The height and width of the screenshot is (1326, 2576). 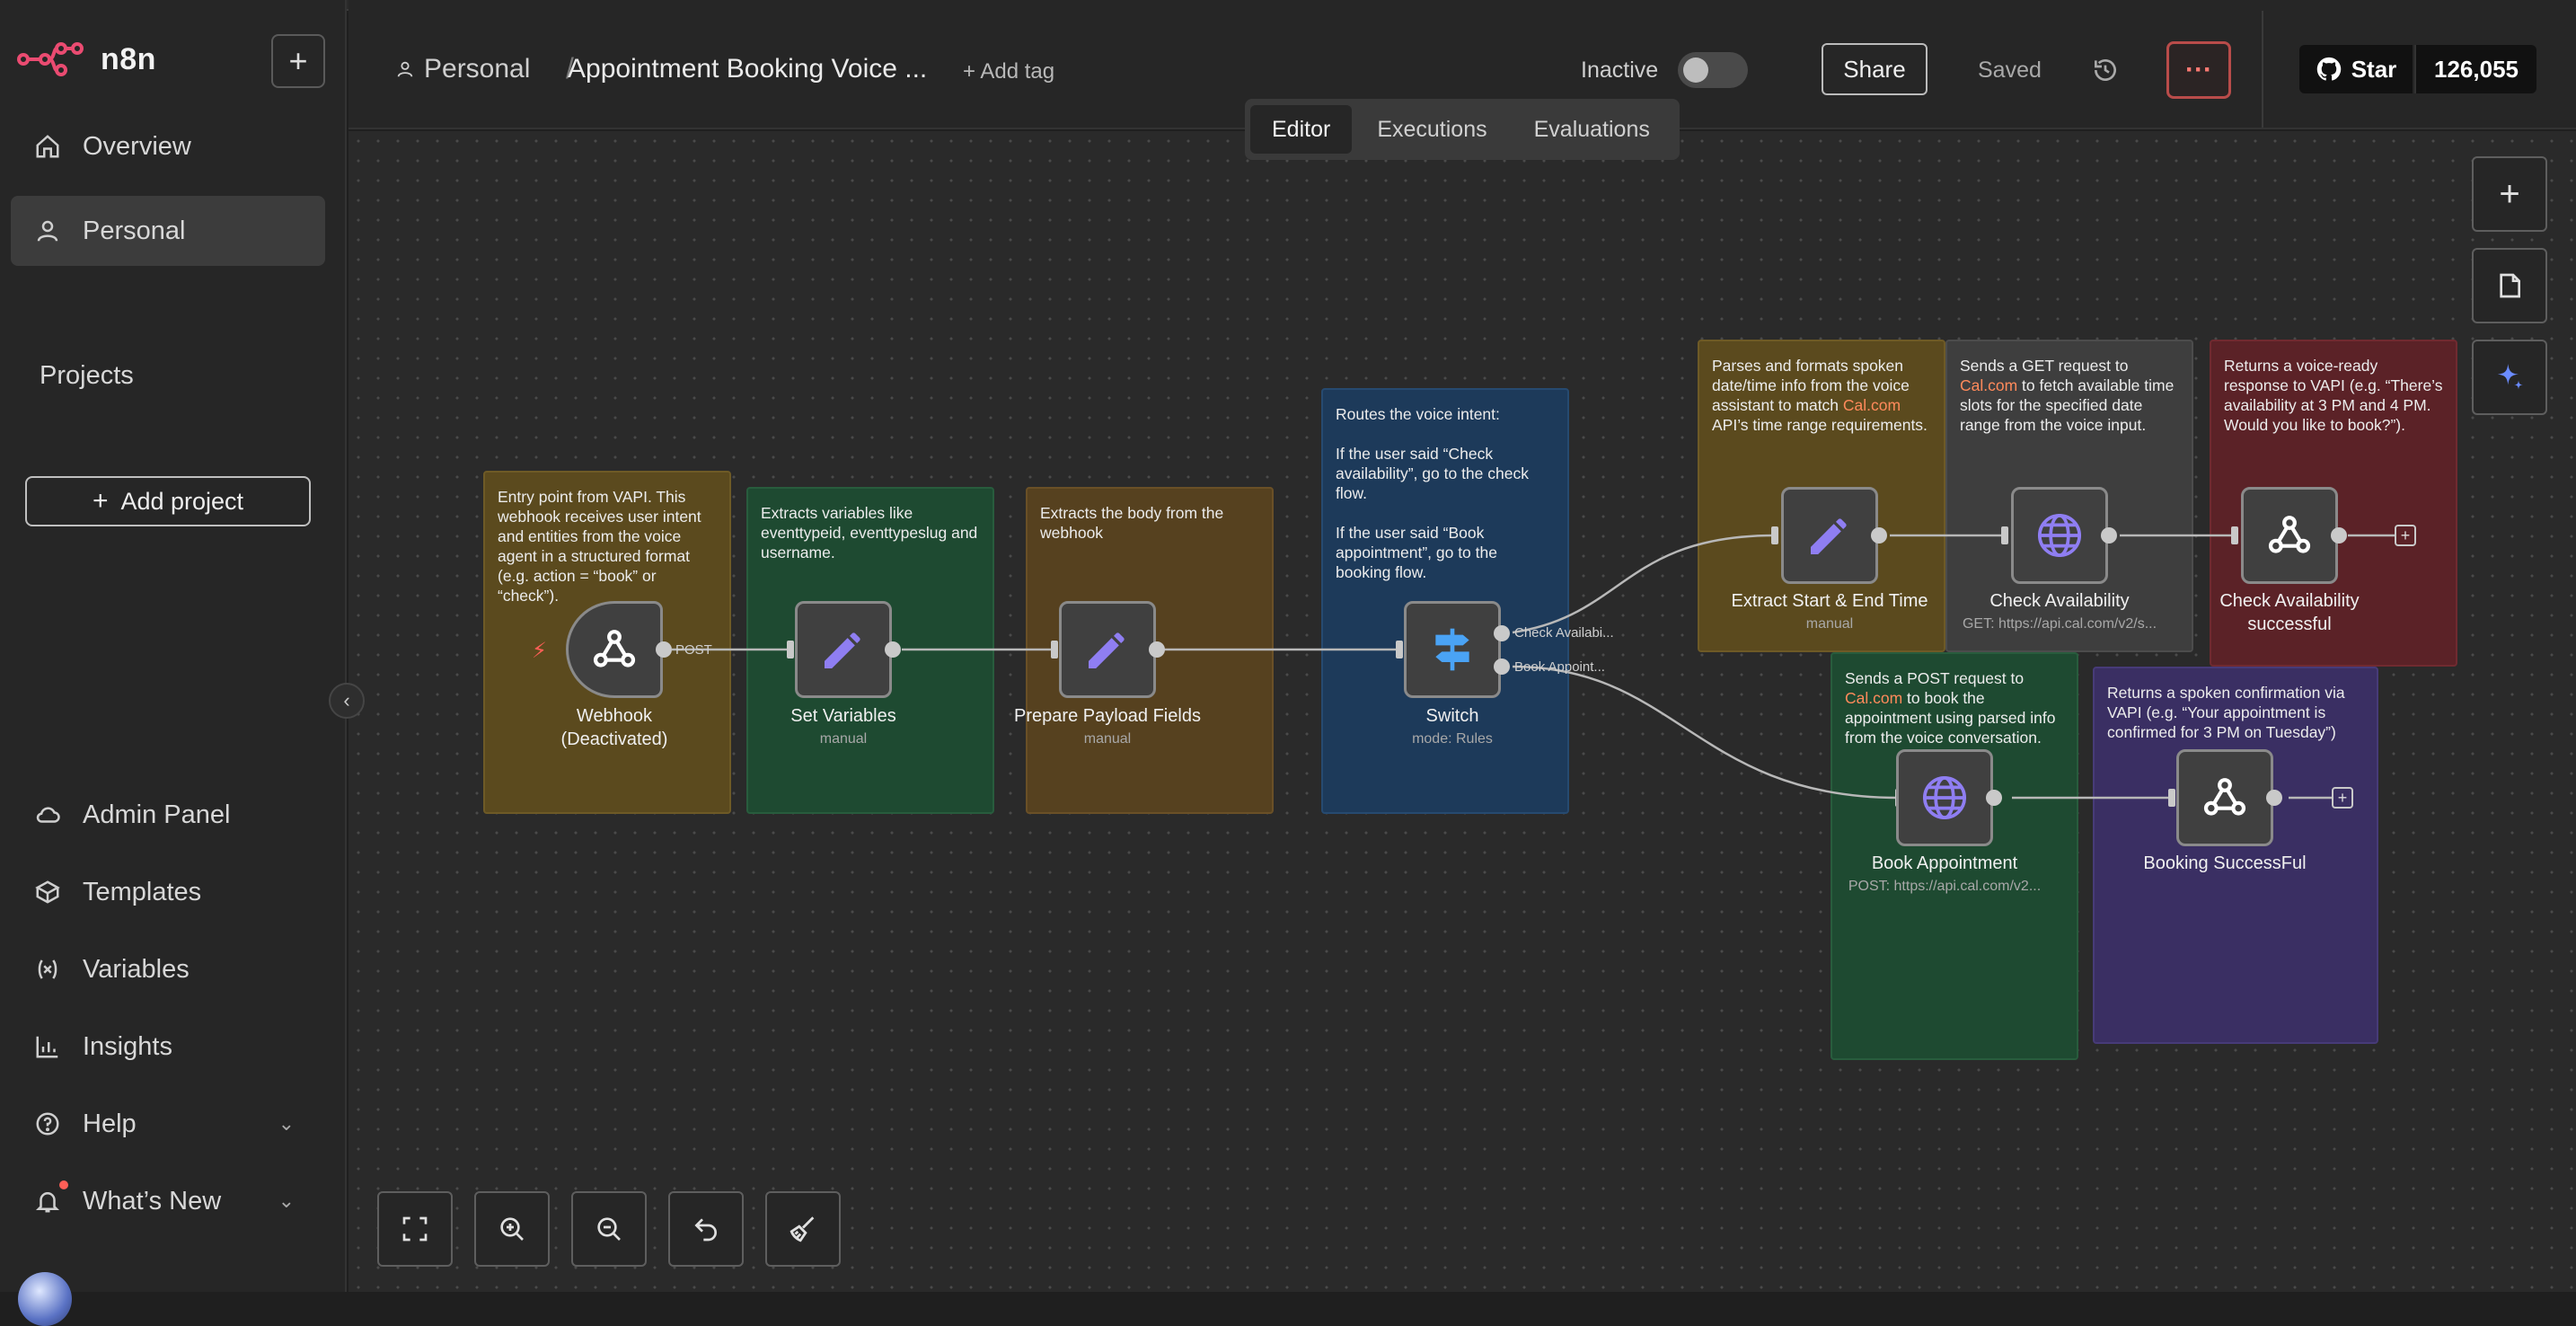 What do you see at coordinates (127, 1046) in the screenshot?
I see `sidebar-item-label: Insights` at bounding box center [127, 1046].